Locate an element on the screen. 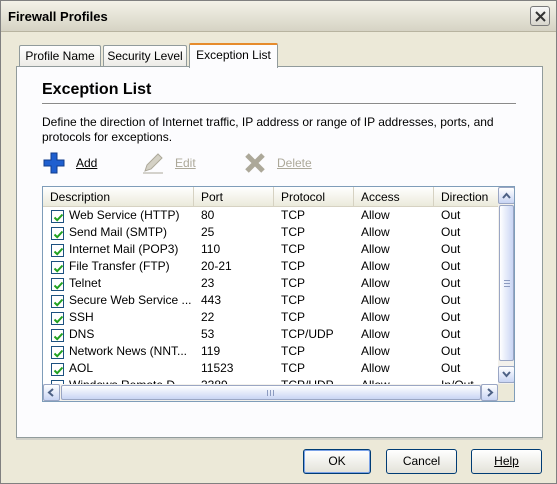 Image resolution: width=557 pixels, height=484 pixels. cell-port: 25 is located at coordinates (208, 232).